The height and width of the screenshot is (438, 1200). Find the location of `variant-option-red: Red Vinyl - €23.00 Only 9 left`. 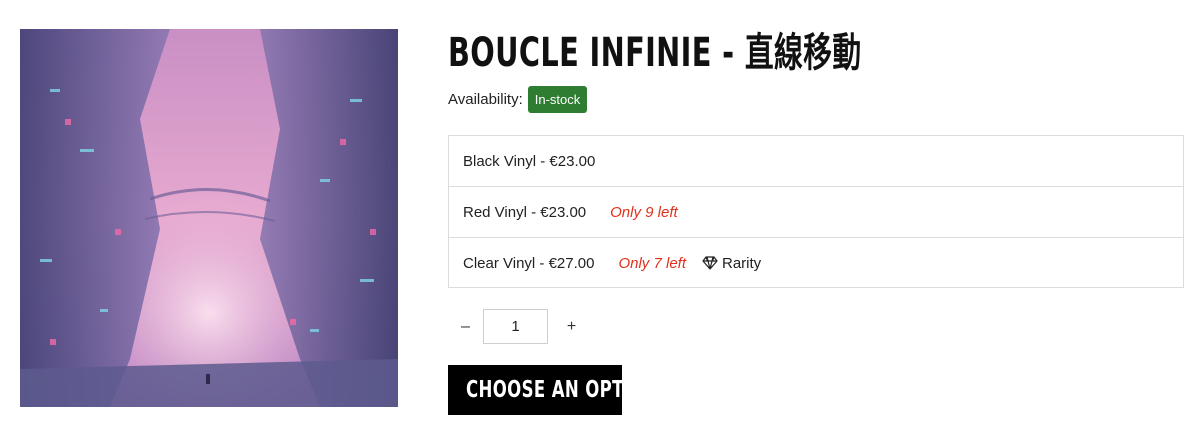

variant-option-red: Red Vinyl - €23.00 Only 9 left is located at coordinates (816, 212).